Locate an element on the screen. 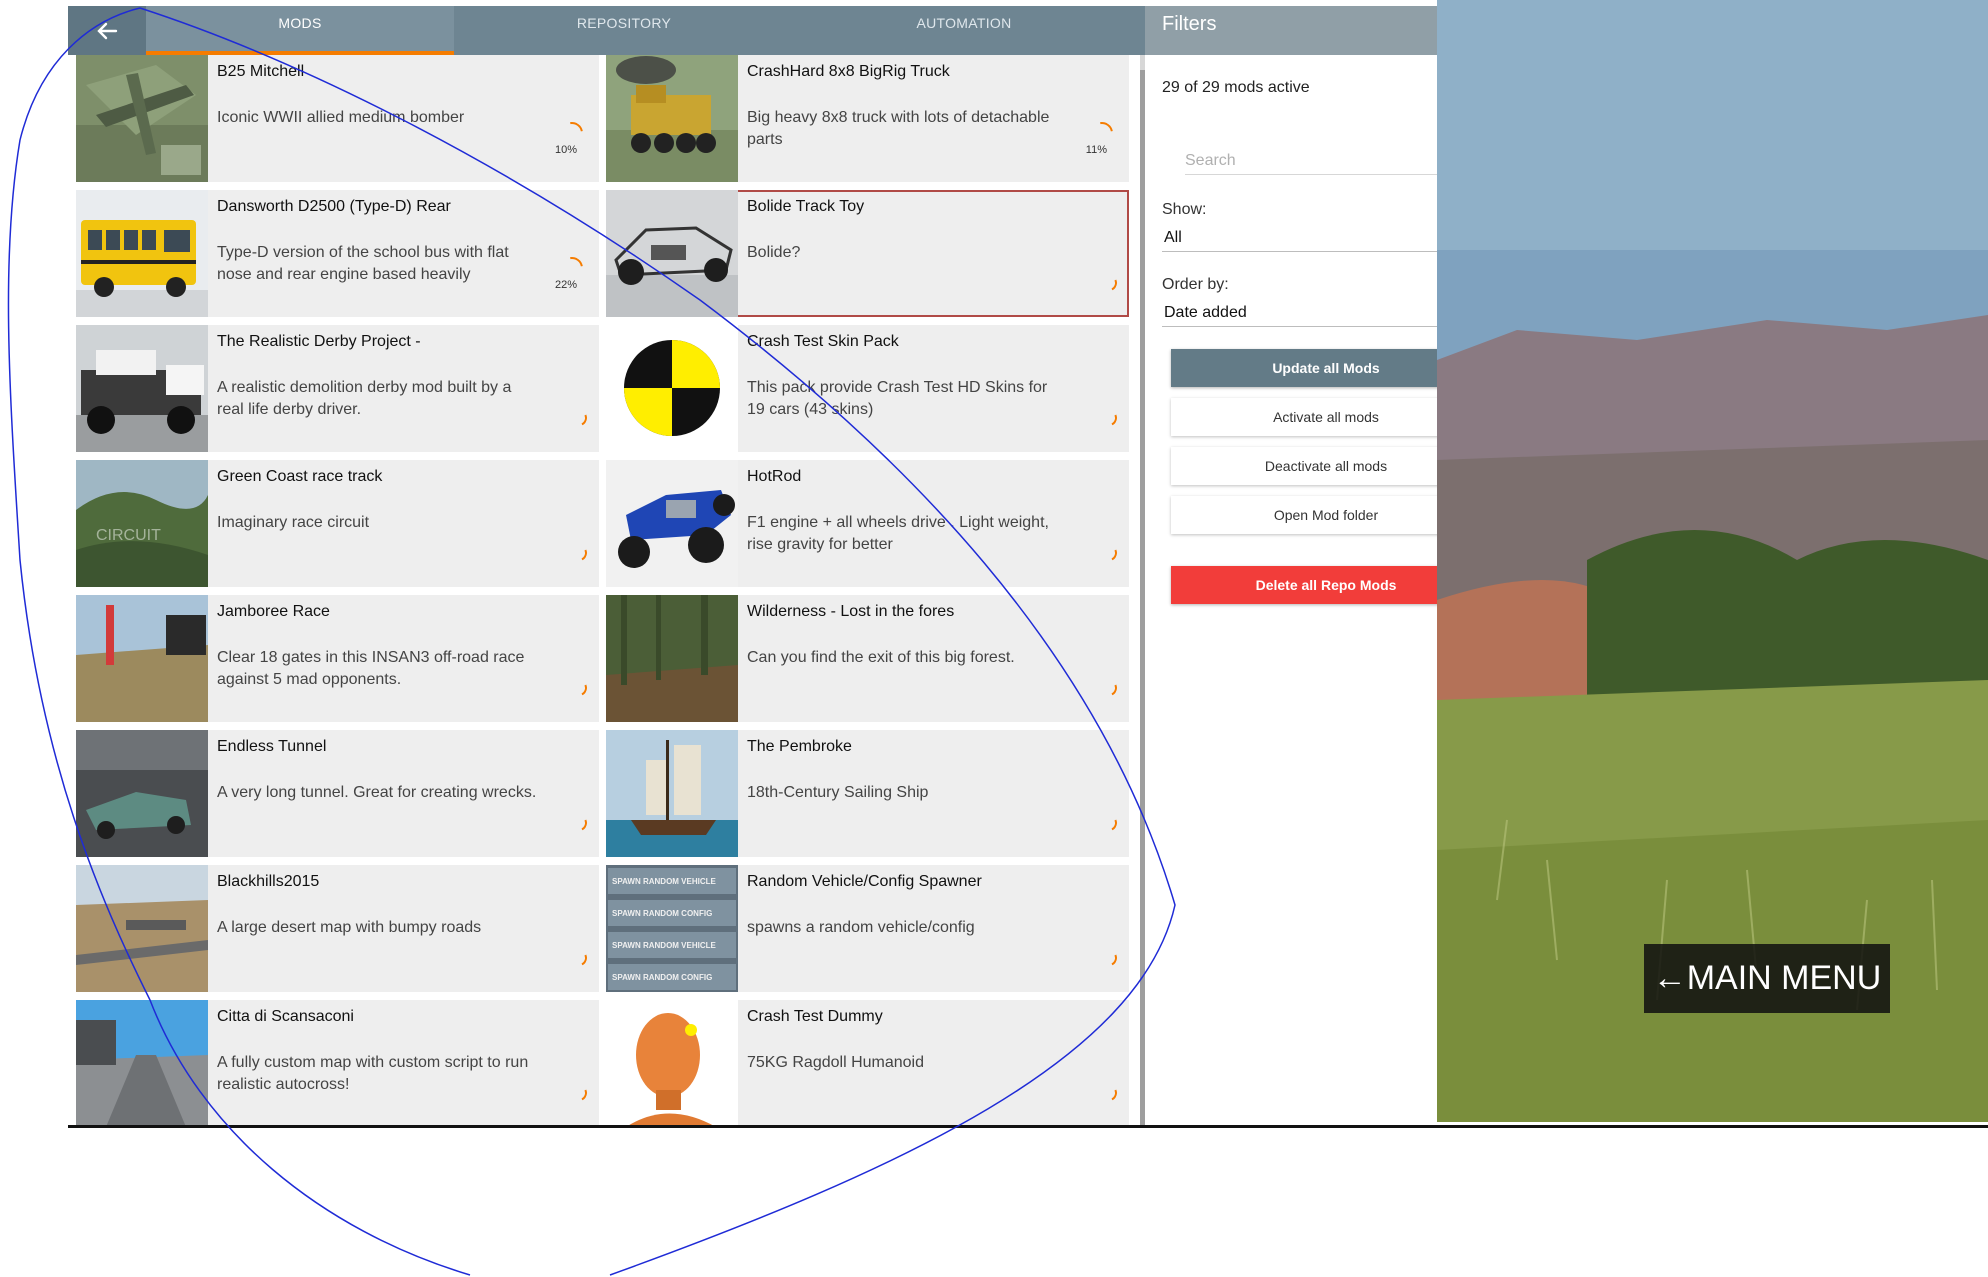 This screenshot has width=1988, height=1277. back-button is located at coordinates (107, 30).